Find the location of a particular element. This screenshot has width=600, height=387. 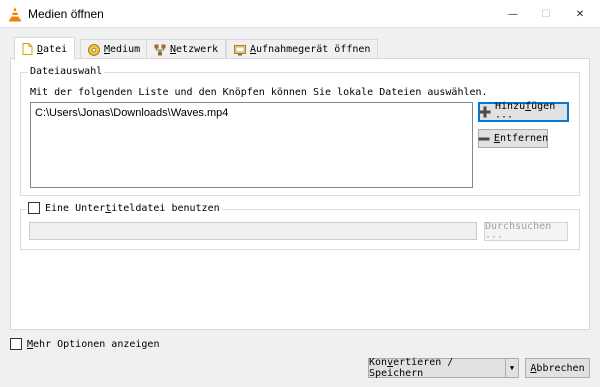

more-options-row: Mehr Optionen anzeigen is located at coordinates (84, 344).